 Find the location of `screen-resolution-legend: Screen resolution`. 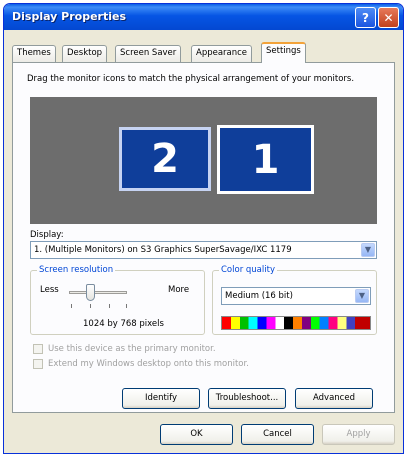

screen-resolution-legend: Screen resolution is located at coordinates (76, 270).